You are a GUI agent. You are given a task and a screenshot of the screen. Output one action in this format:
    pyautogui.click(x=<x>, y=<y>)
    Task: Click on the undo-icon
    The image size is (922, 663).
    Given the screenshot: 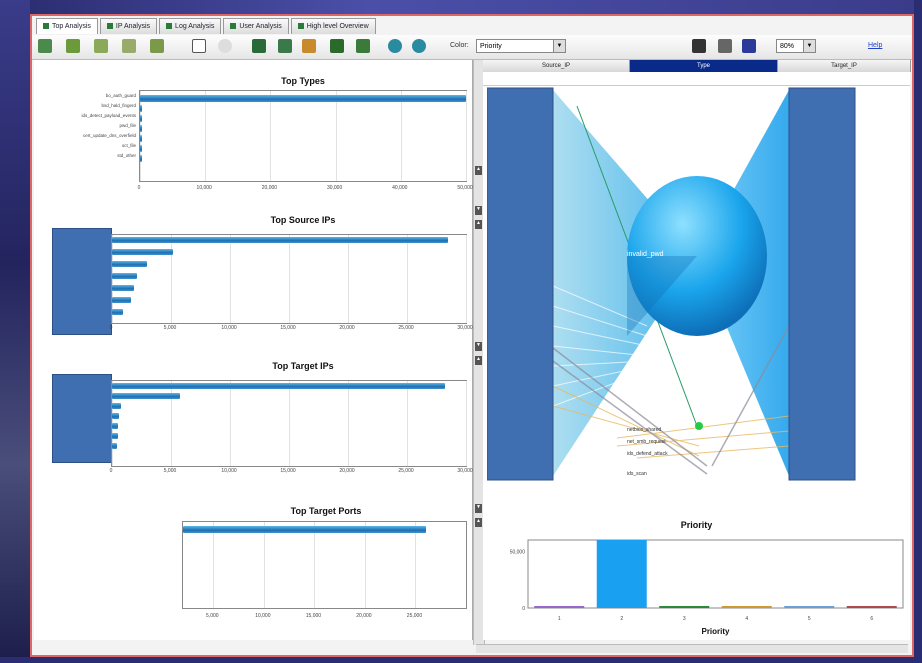 What is the action you would take?
    pyautogui.click(x=395, y=46)
    